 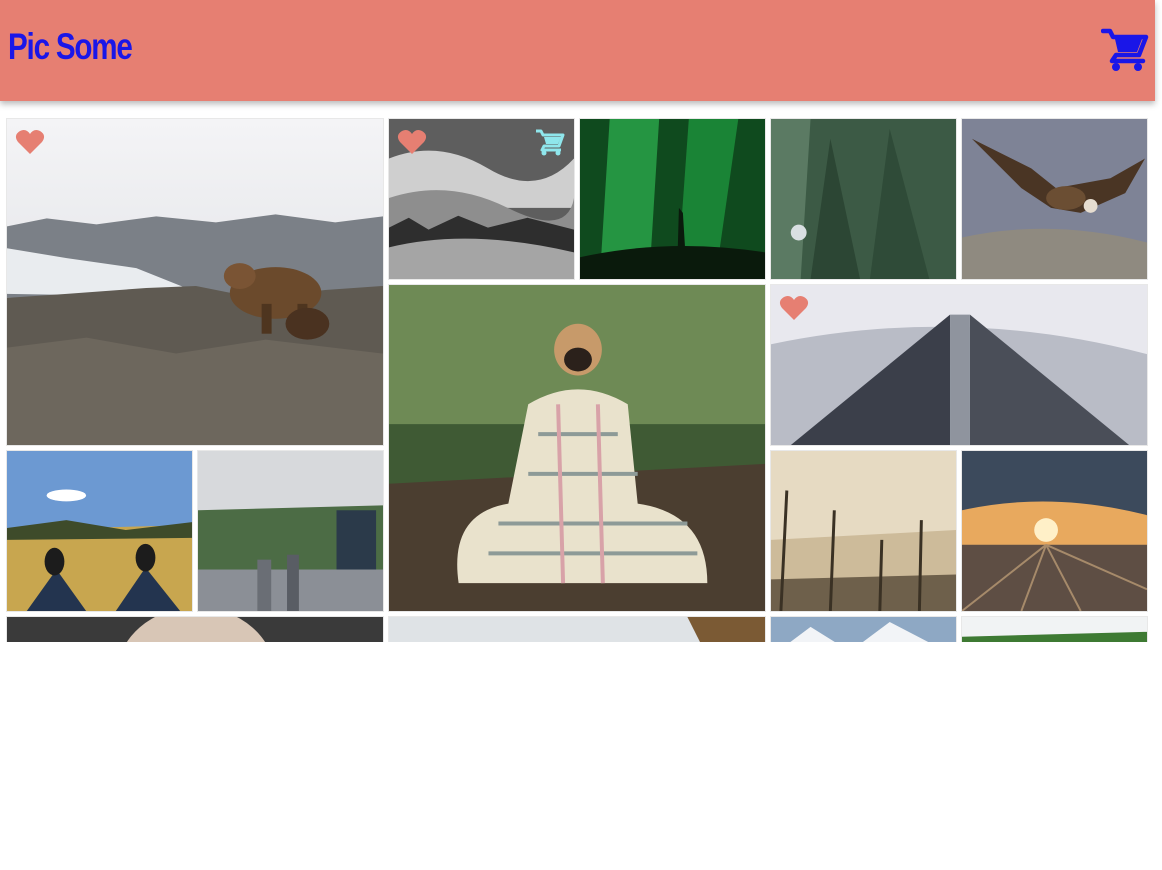 What do you see at coordinates (70, 46) in the screenshot?
I see `brand-title: Pic Some` at bounding box center [70, 46].